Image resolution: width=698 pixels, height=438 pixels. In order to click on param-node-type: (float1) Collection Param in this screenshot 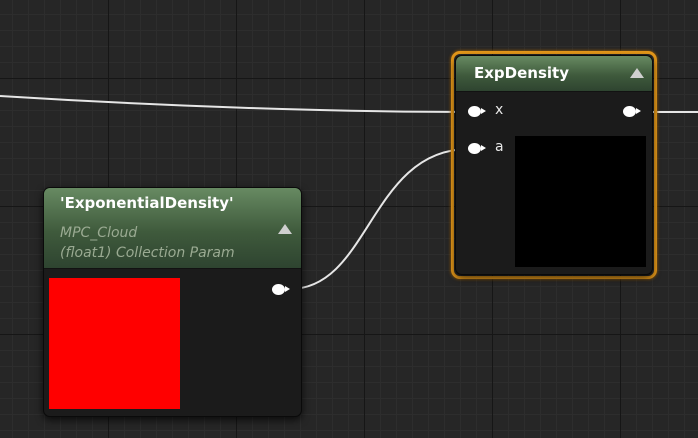, I will do `click(147, 253)`.